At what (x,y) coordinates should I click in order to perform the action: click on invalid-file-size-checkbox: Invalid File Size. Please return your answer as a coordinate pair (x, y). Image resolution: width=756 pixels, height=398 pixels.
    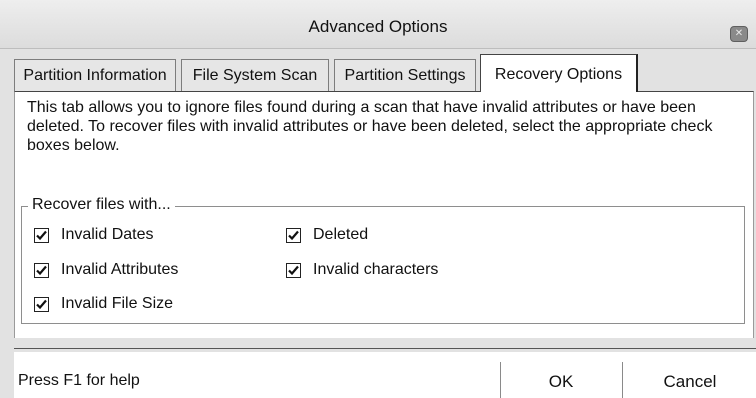
    Looking at the image, I should click on (103, 304).